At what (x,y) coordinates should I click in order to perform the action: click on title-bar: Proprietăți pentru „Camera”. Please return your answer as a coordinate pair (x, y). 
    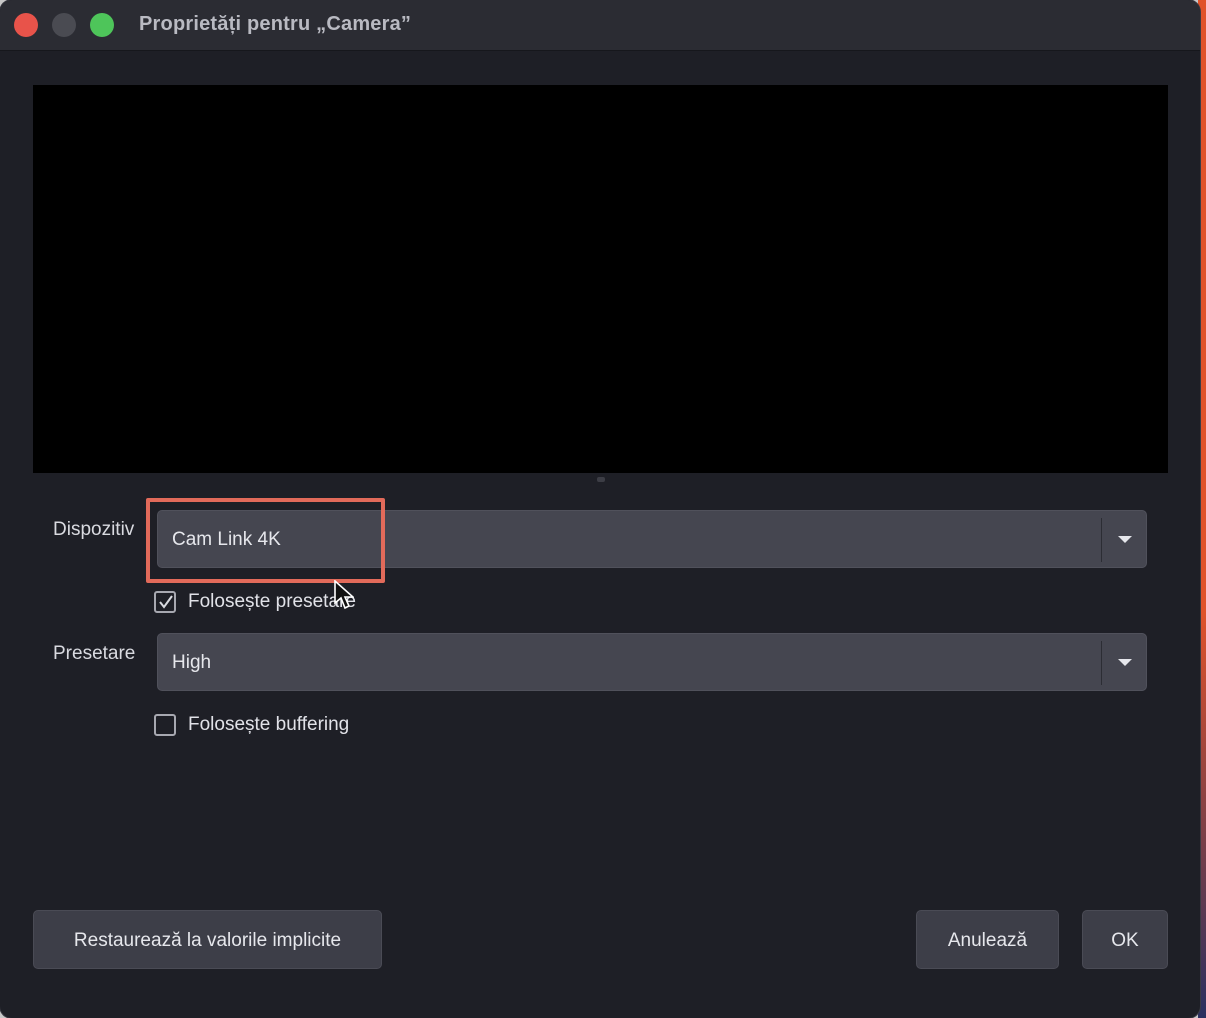
    Looking at the image, I should click on (600, 25).